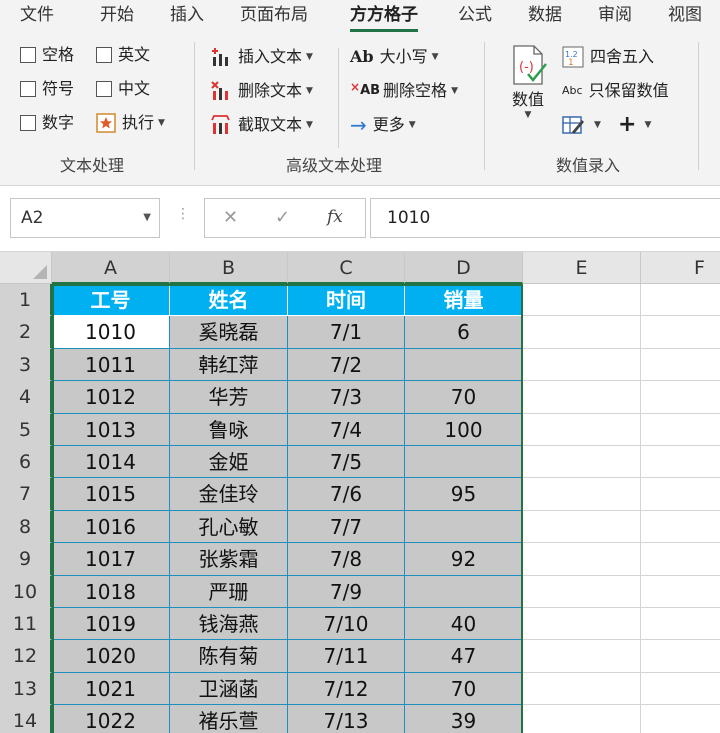  What do you see at coordinates (464, 268) in the screenshot?
I see `column-header-d: D` at bounding box center [464, 268].